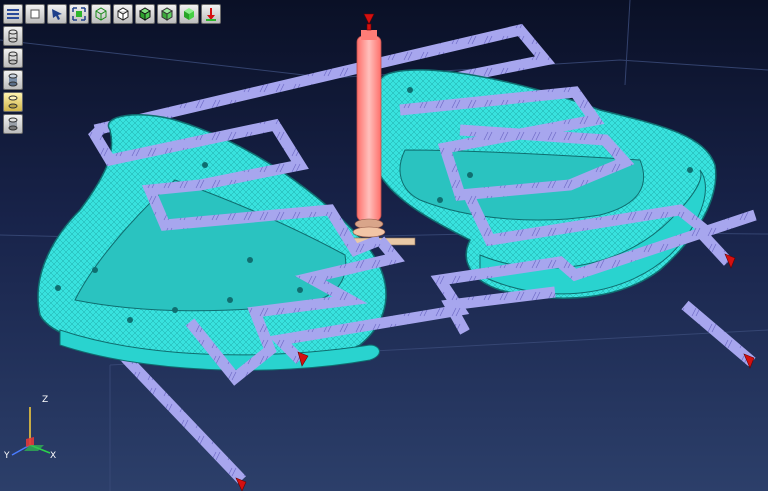  I want to click on fit-view-icon, so click(79, 14).